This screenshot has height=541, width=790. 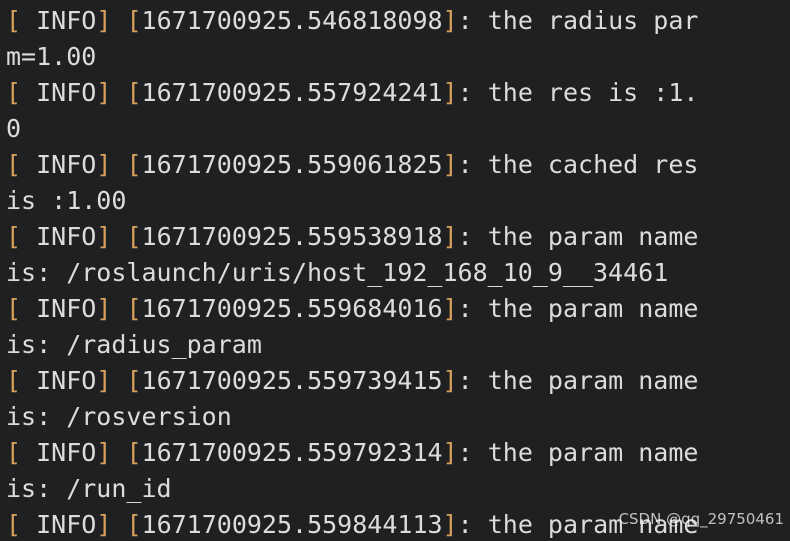 What do you see at coordinates (119, 416) in the screenshot?
I see `log-continuation-text: is: /rosversion` at bounding box center [119, 416].